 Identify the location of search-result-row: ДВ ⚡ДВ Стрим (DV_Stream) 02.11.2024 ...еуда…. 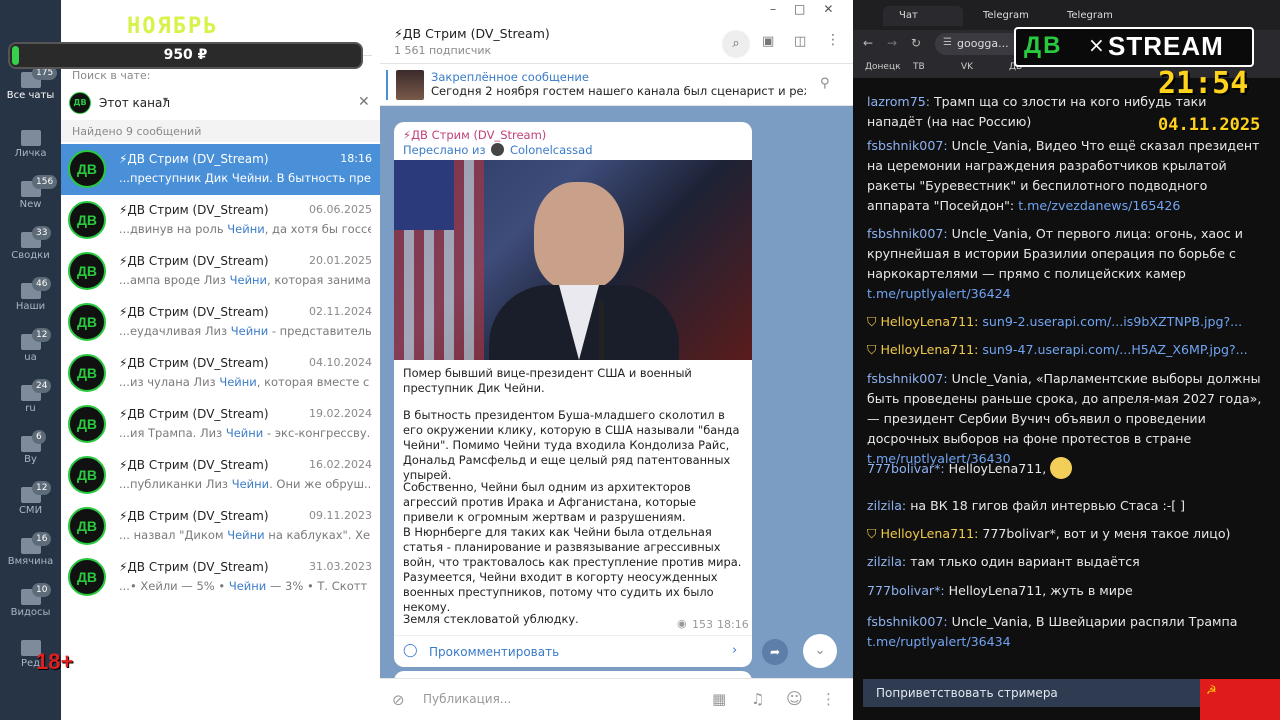
(220, 322).